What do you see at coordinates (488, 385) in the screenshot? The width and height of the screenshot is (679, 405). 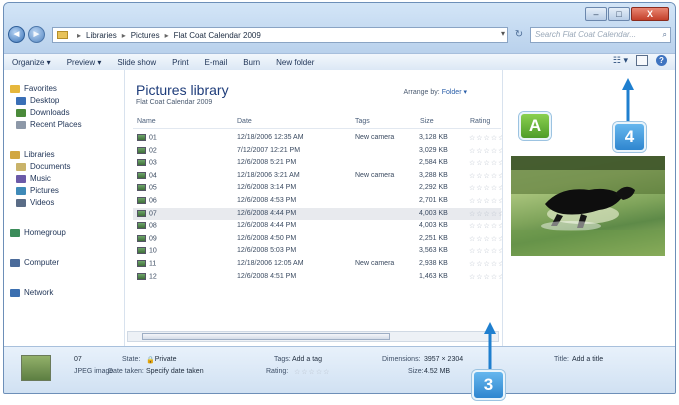 I see `callout-3-badge: 3` at bounding box center [488, 385].